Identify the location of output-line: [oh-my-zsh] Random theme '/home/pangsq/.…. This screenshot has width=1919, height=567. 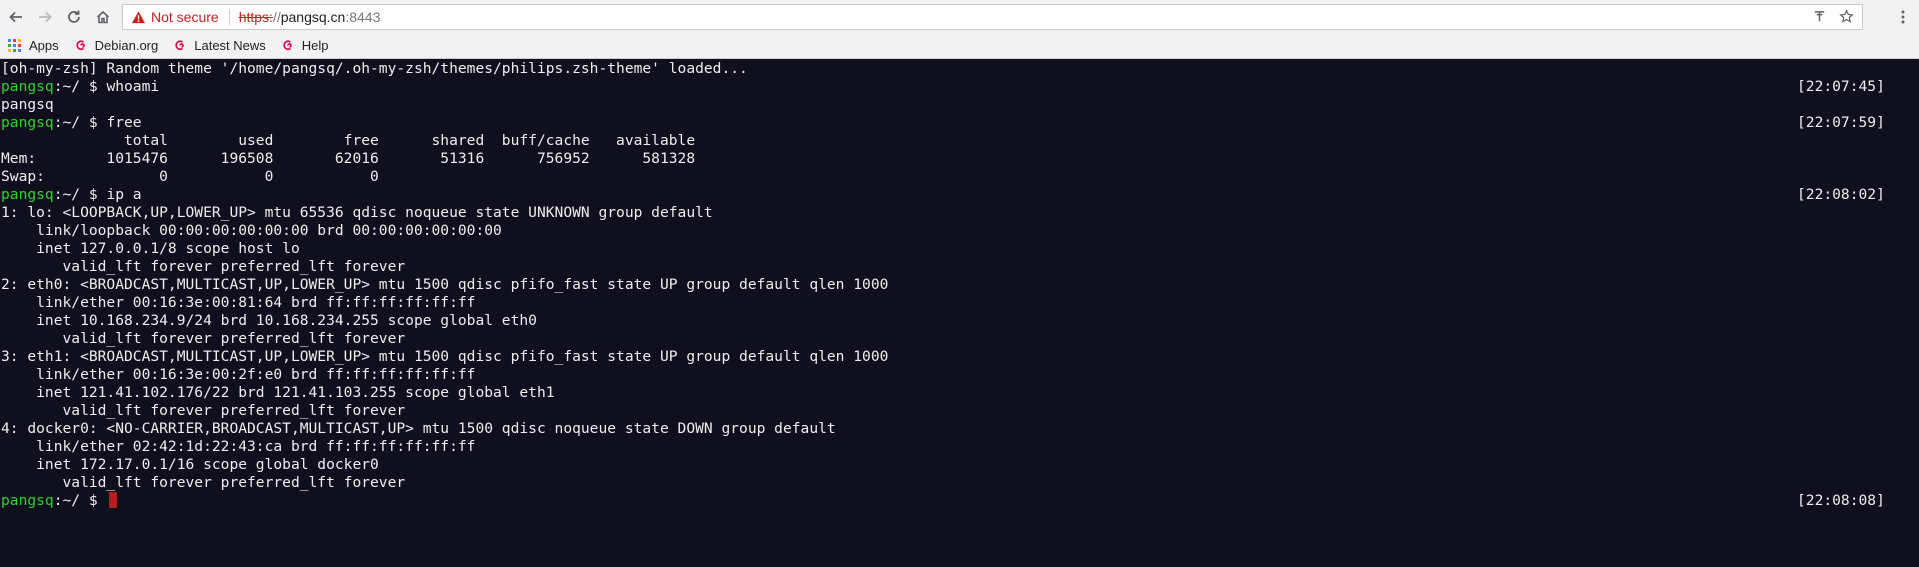
(374, 68).